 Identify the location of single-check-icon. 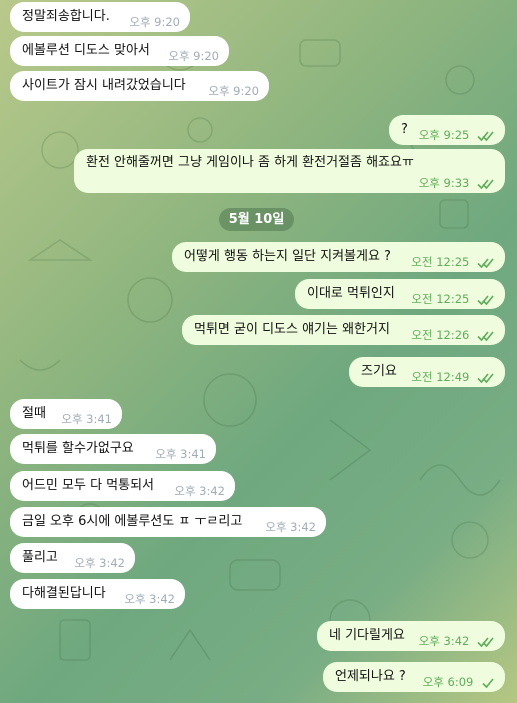
(488, 683).